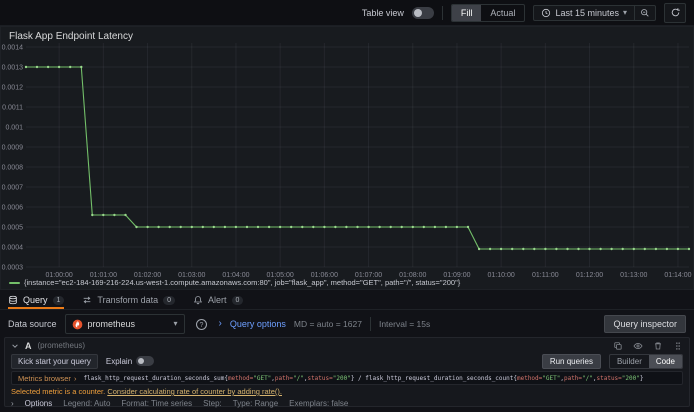  What do you see at coordinates (58, 391) in the screenshot?
I see `warning-text: Selected metric is a counter.` at bounding box center [58, 391].